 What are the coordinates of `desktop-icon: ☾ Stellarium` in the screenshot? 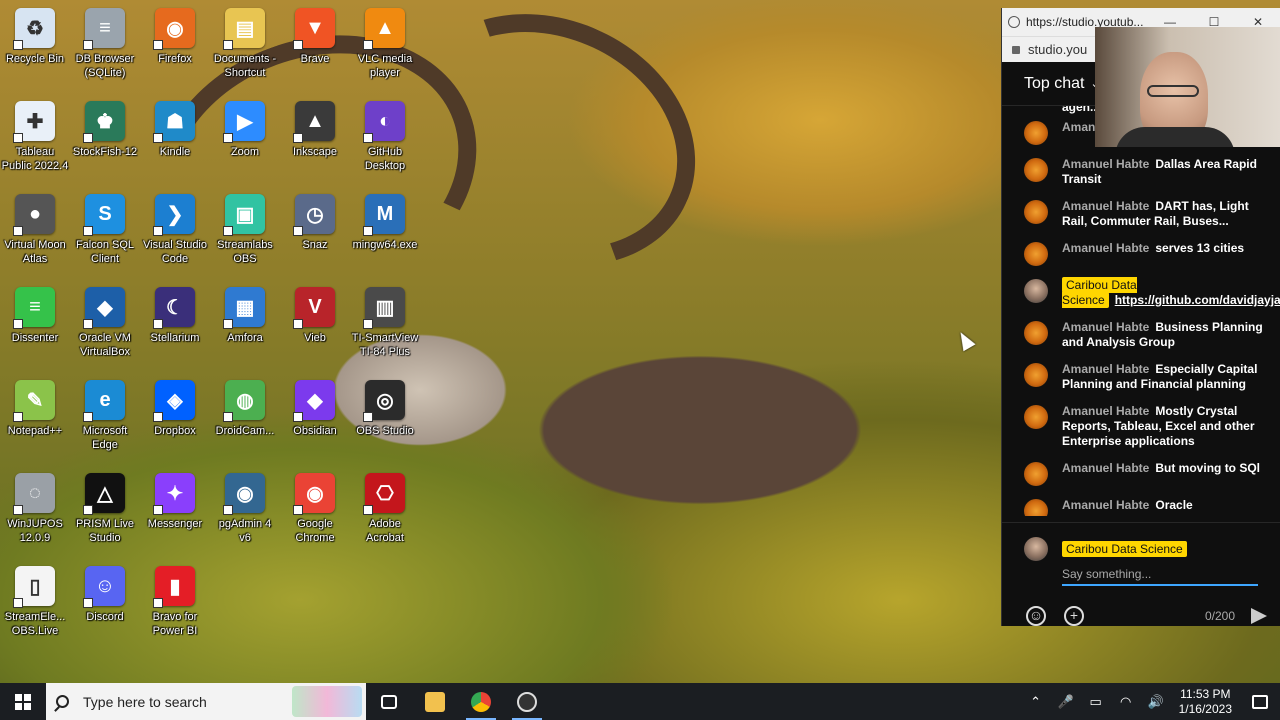 It's located at (175, 316).